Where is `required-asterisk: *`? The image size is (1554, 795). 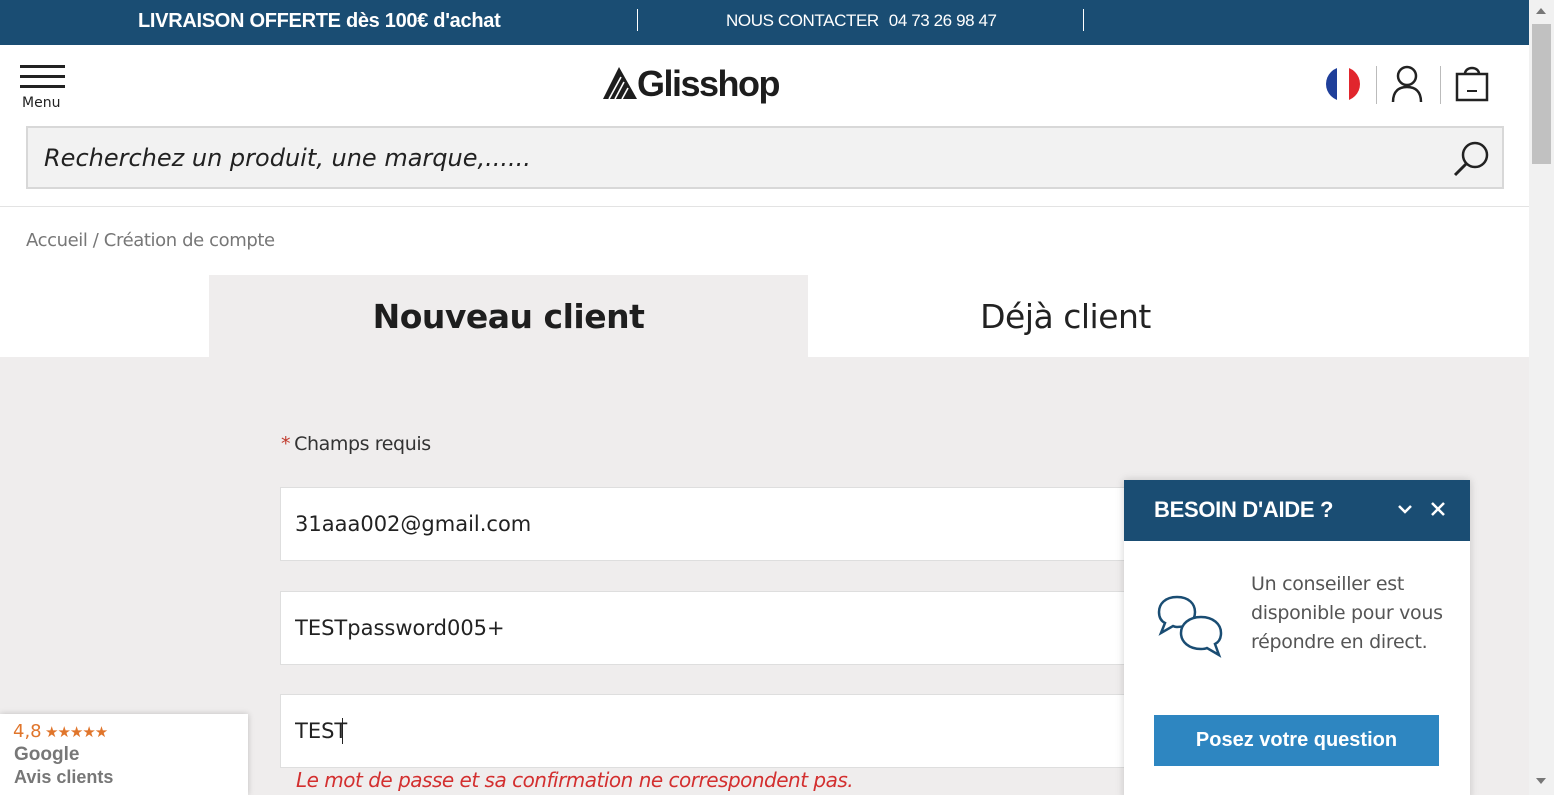 required-asterisk: * is located at coordinates (286, 444).